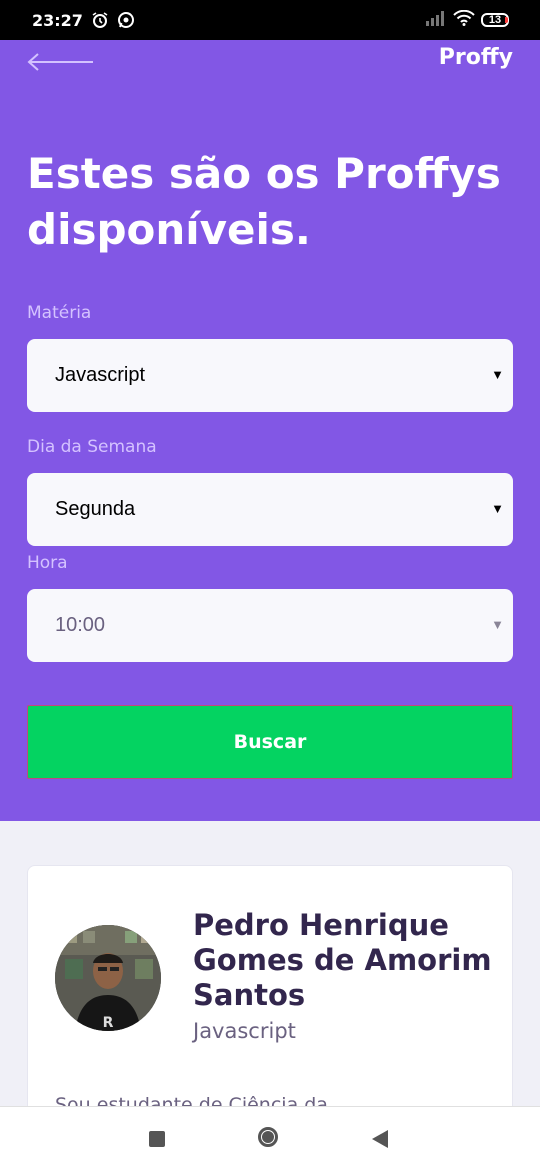 The height and width of the screenshot is (1171, 540). What do you see at coordinates (270, 625) in the screenshot?
I see `time-select: 10:00 ▼` at bounding box center [270, 625].